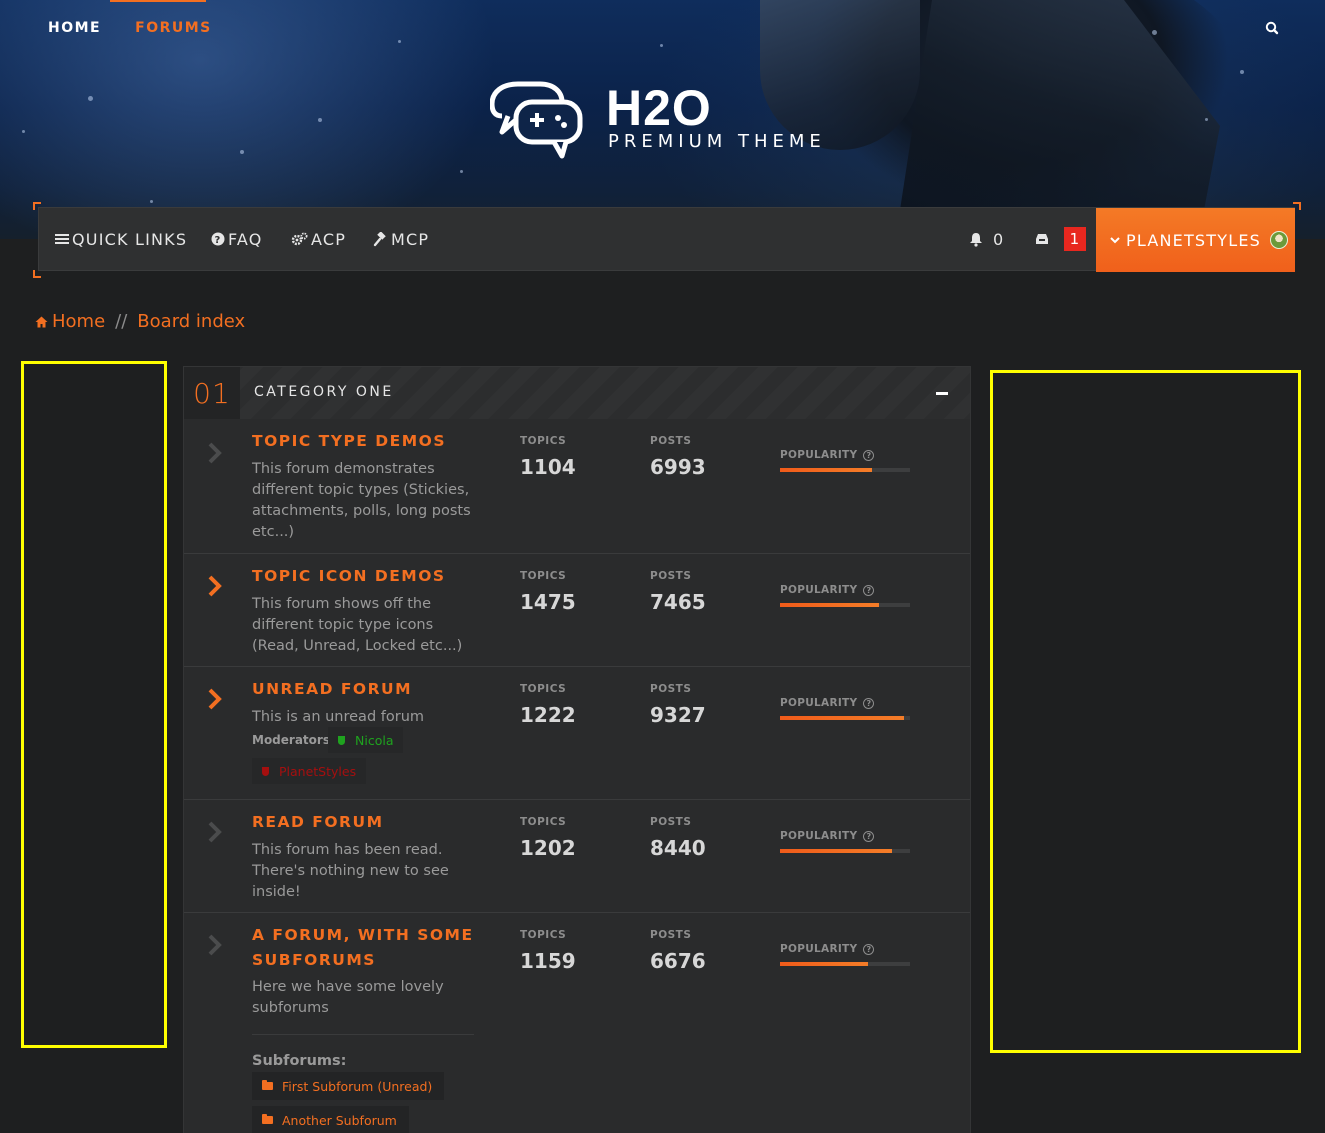 This screenshot has height=1133, width=1325. Describe the element at coordinates (191, 321) in the screenshot. I see `breadcrumb-board-index: Board index` at that location.